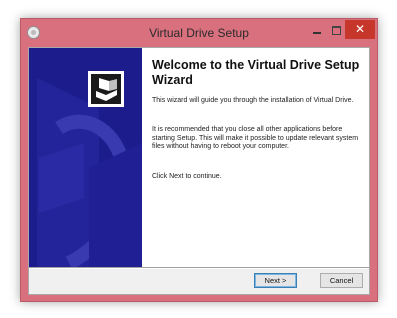 The image size is (397, 318). I want to click on close-button: ✕, so click(360, 29).